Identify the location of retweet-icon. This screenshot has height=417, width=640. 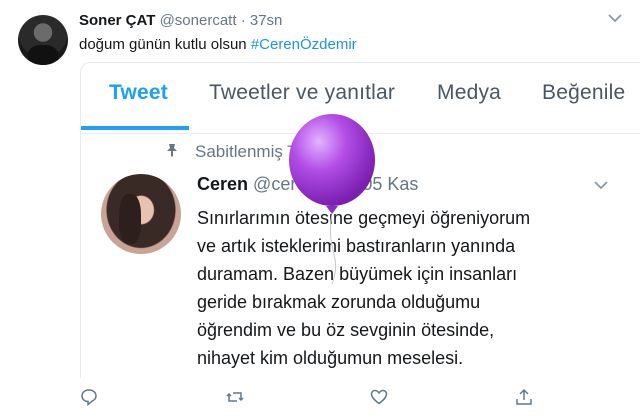
(235, 397).